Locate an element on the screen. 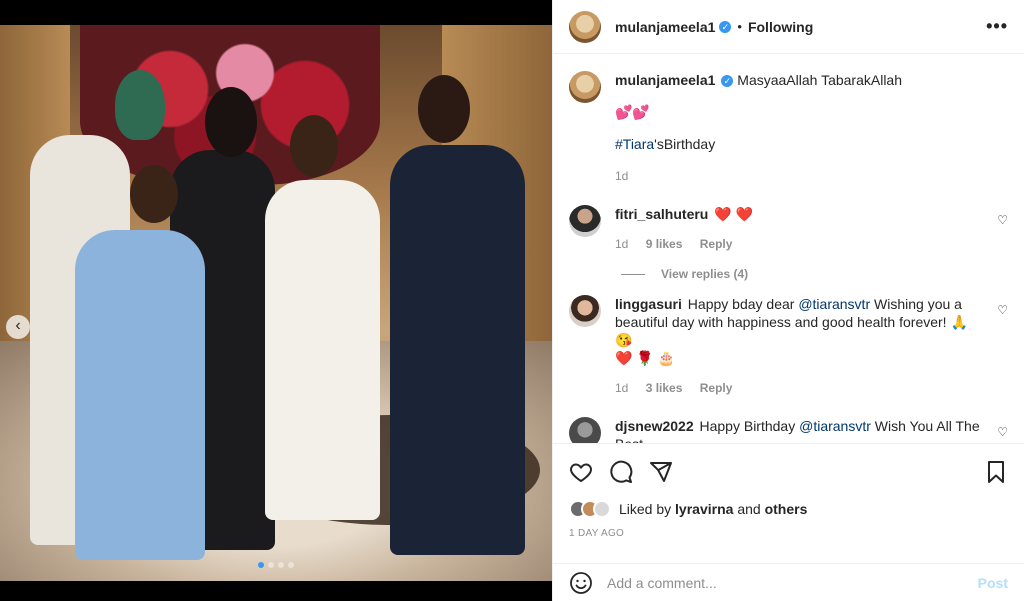 The height and width of the screenshot is (601, 1024). comment-text-pre: Happy bday dear is located at coordinates (743, 304).